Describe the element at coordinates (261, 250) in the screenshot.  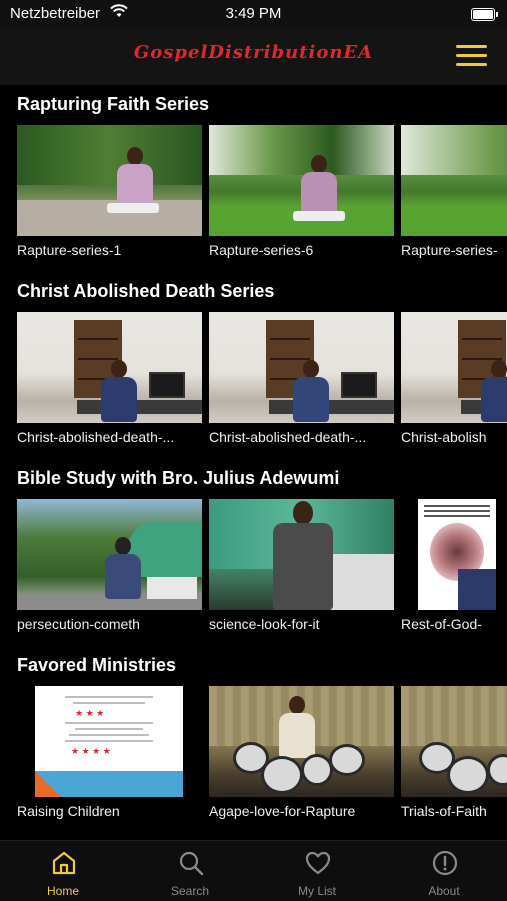
I see `video-title: Rapture-series-6` at that location.